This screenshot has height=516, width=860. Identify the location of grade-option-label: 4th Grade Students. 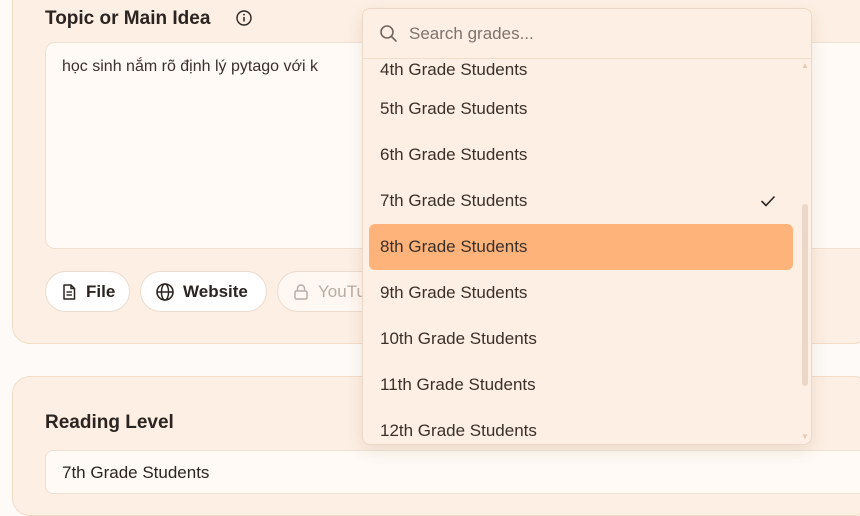
(454, 69).